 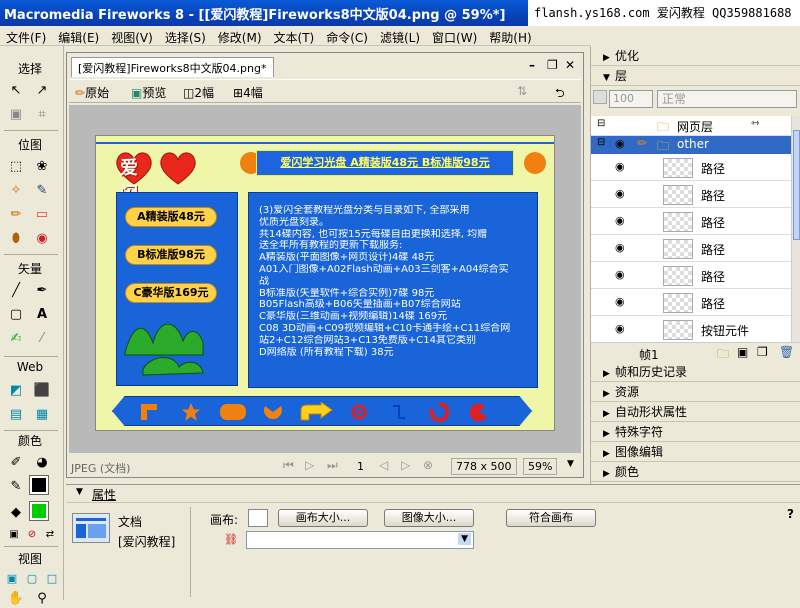 I want to click on layers-panel-header: ▼ 层, so click(x=695, y=76).